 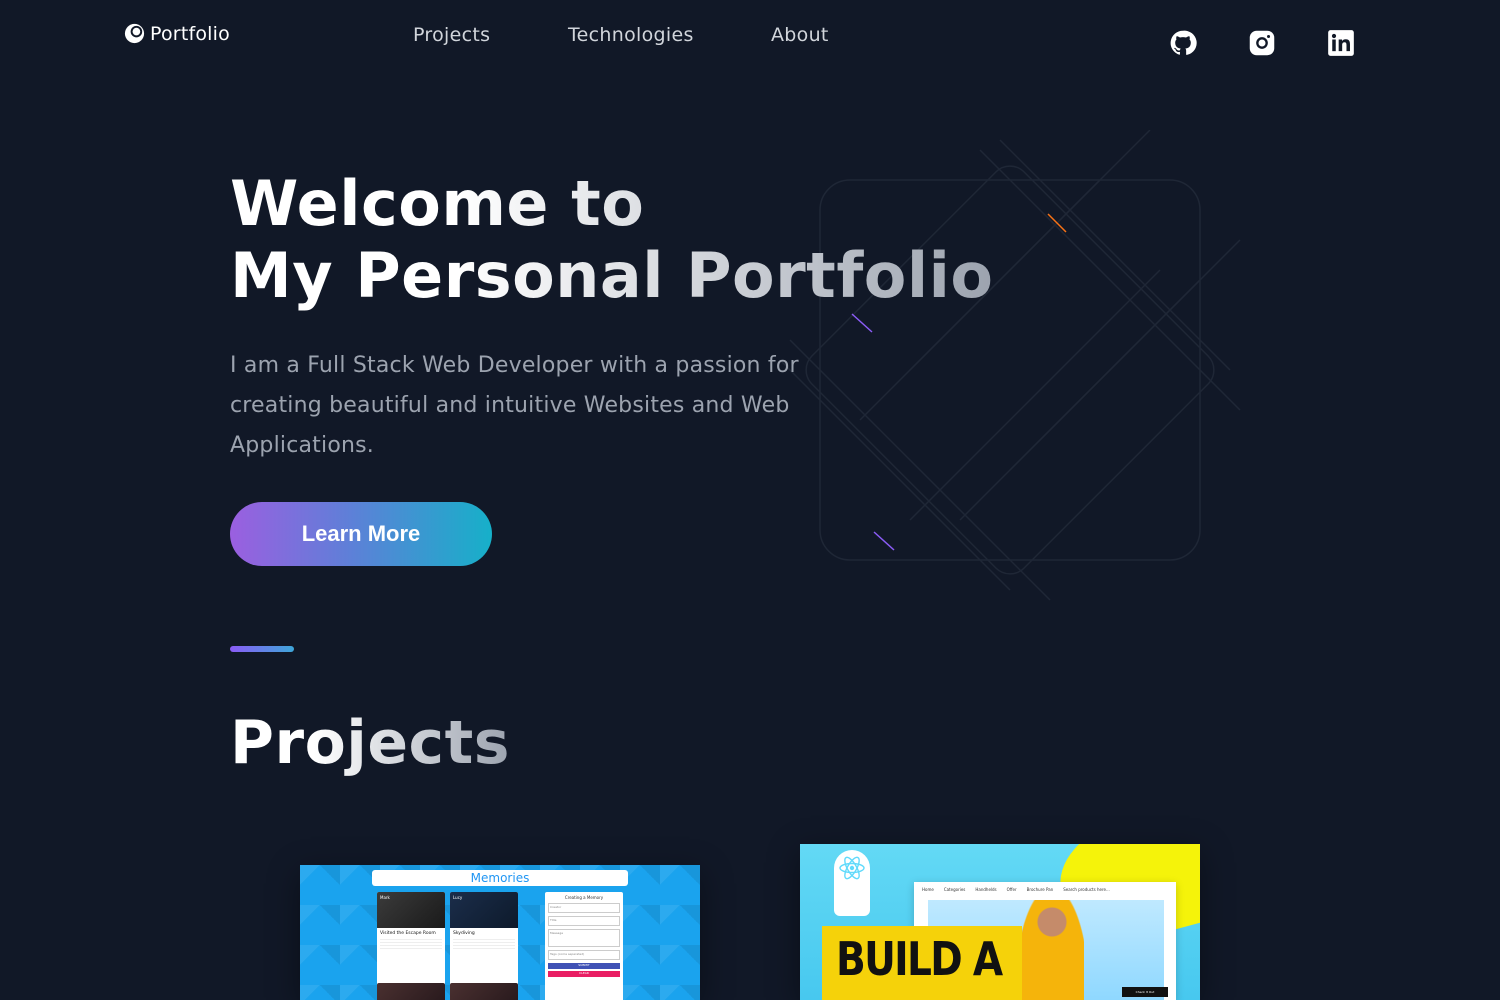 What do you see at coordinates (1040, 889) in the screenshot?
I see `mockup-nav-item: Brochure Pan` at bounding box center [1040, 889].